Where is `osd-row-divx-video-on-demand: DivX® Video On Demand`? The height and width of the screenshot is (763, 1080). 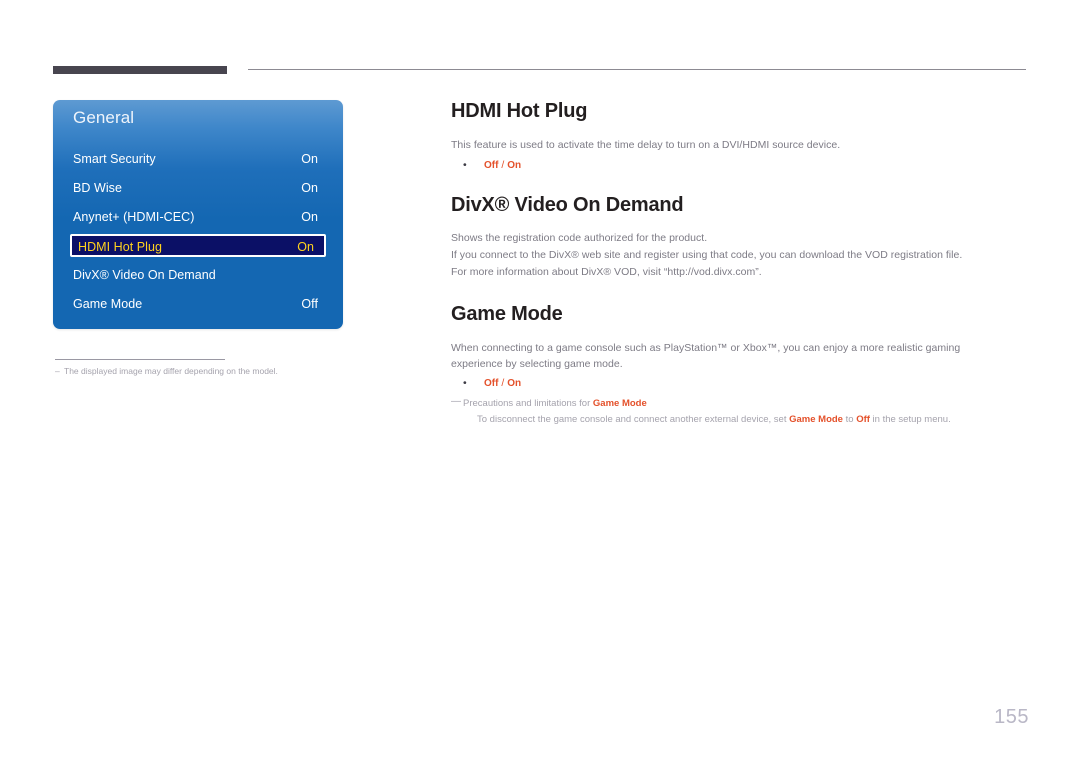
osd-row-divx-video-on-demand: DivX® Video On Demand is located at coordinates (198, 275).